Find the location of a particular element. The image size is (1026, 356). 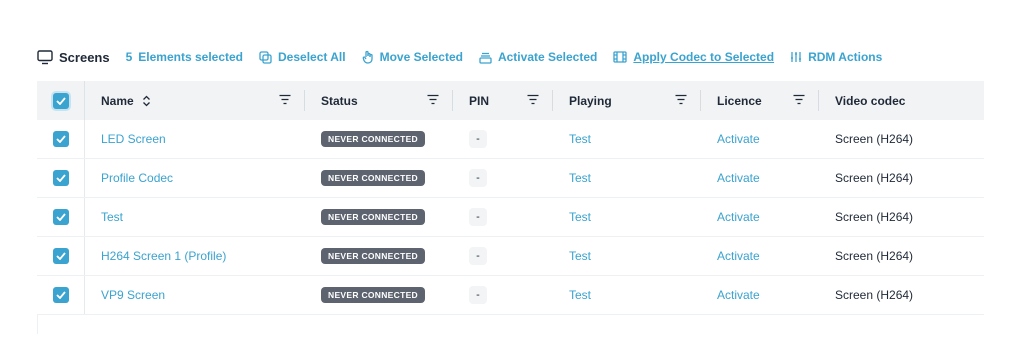

column-header-licence-label: Licence is located at coordinates (739, 100).